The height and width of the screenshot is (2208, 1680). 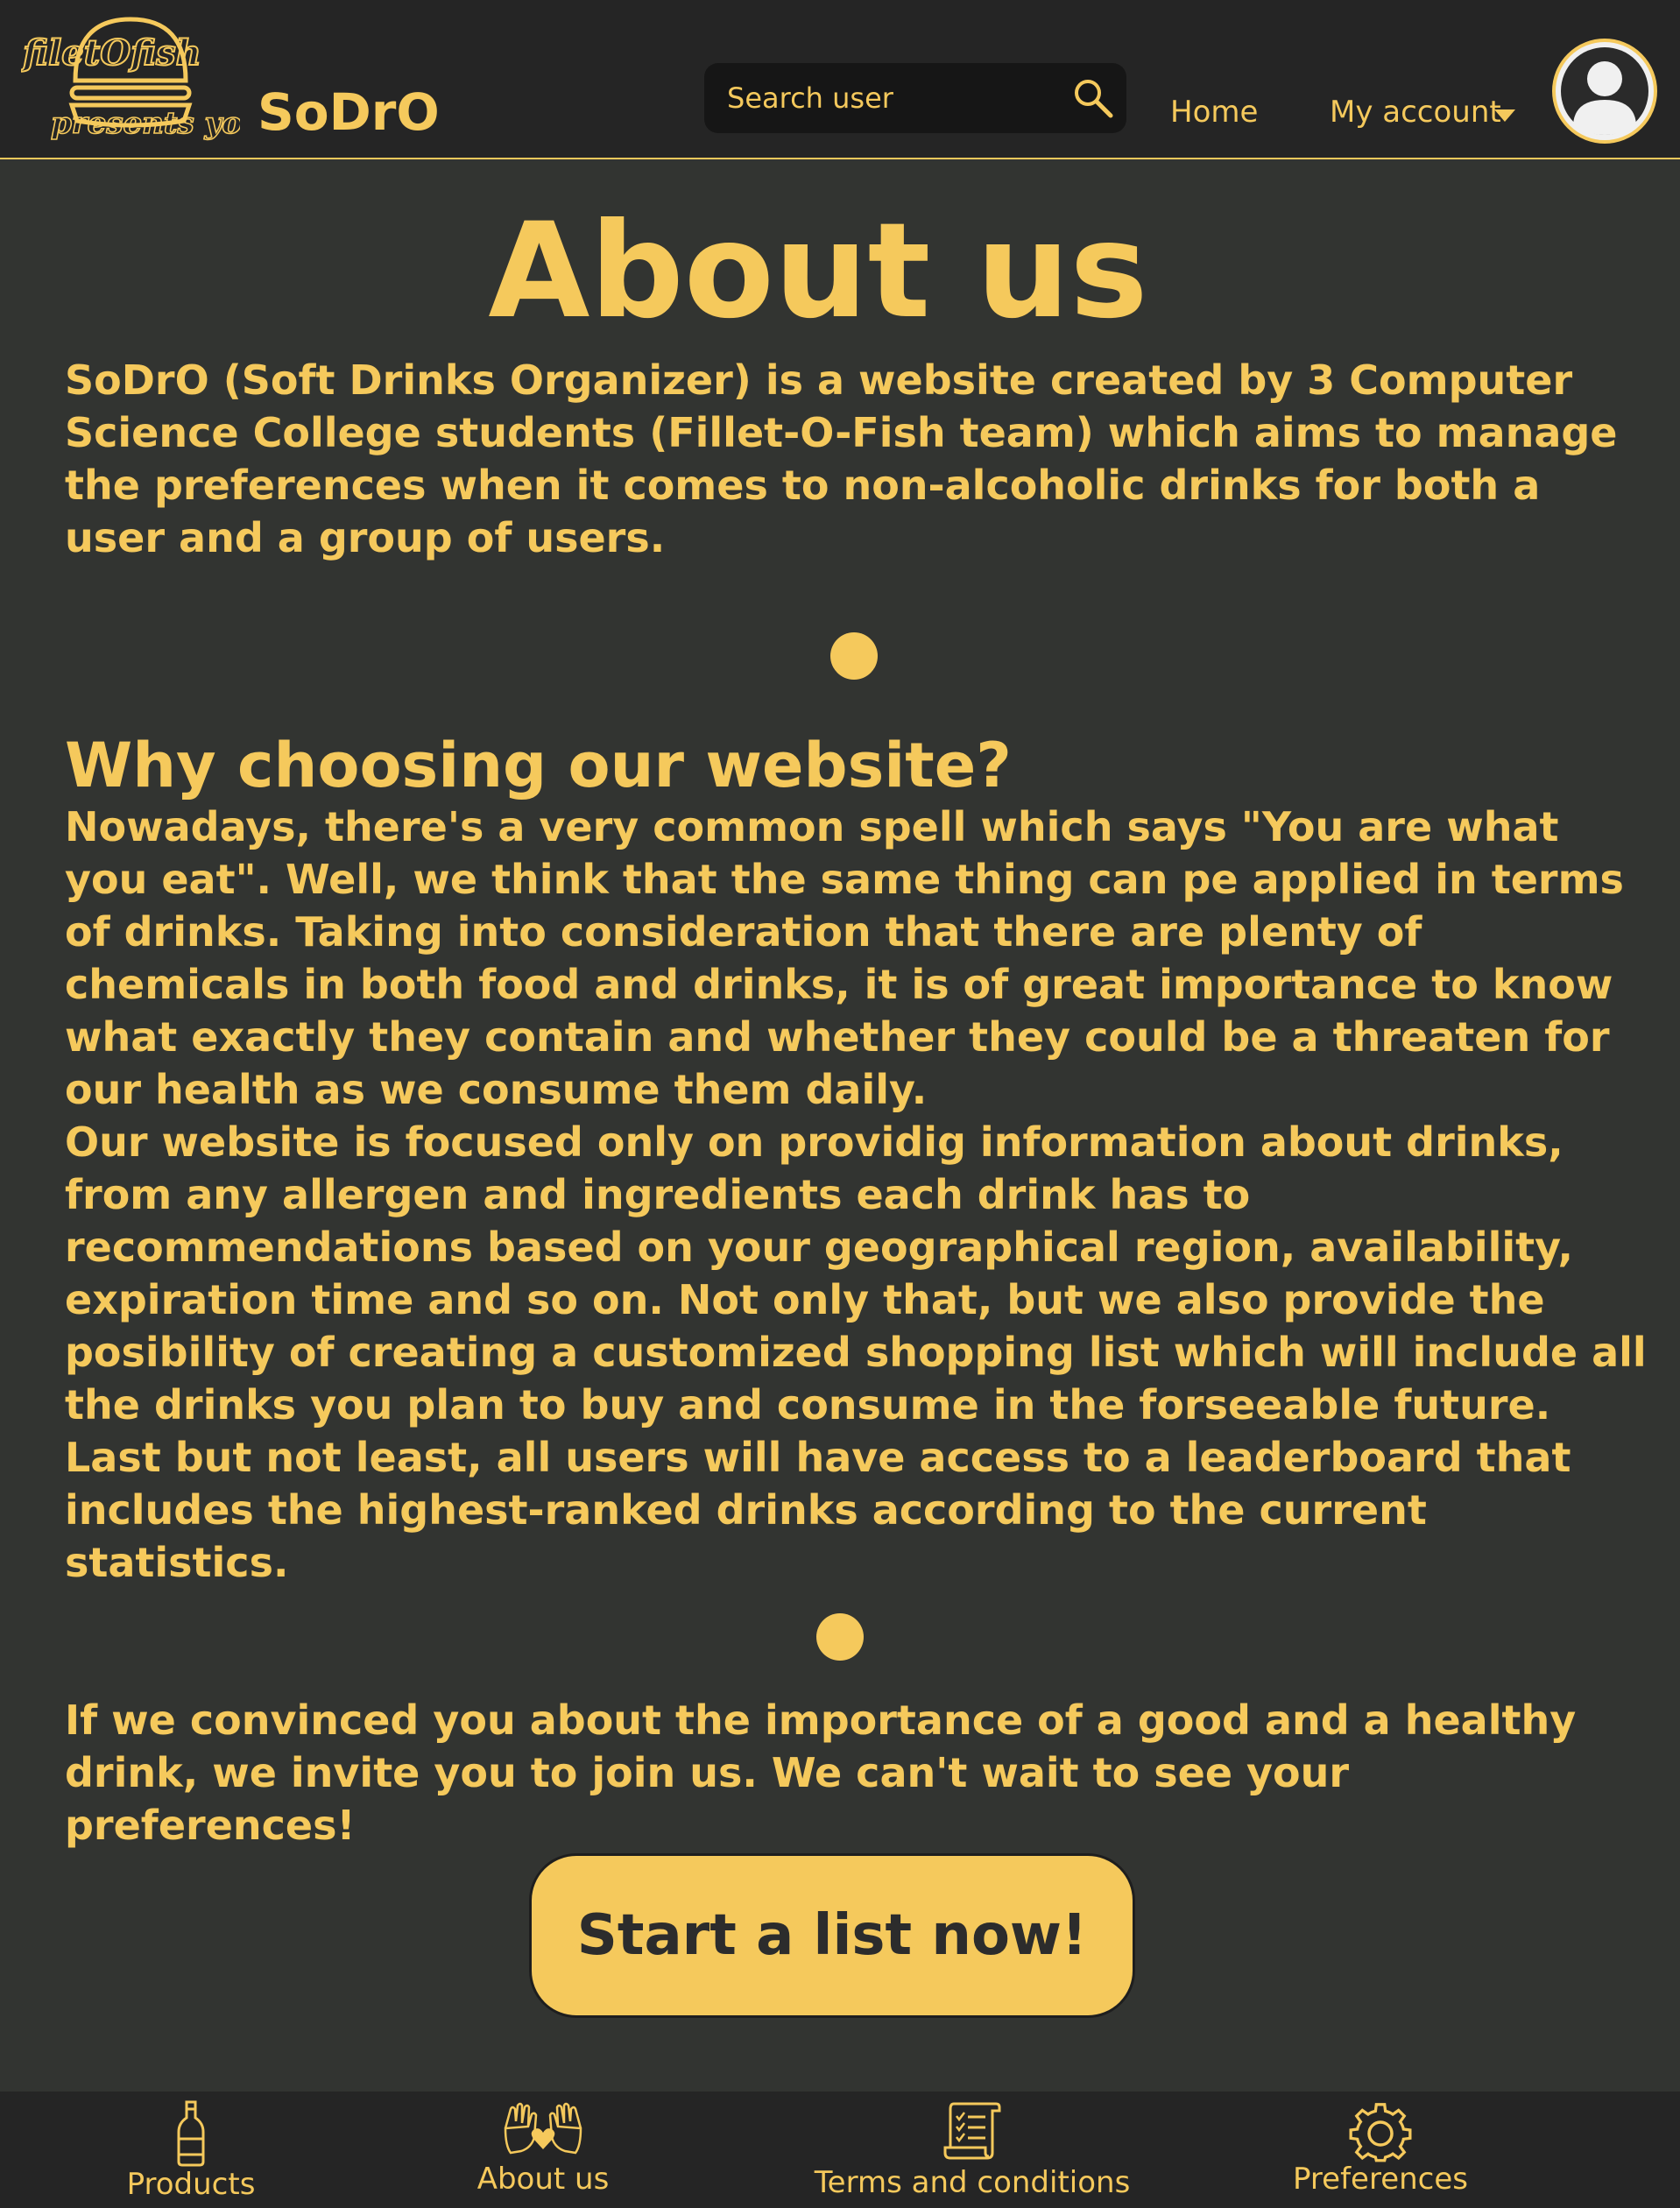 I want to click on search-bar, so click(x=915, y=98).